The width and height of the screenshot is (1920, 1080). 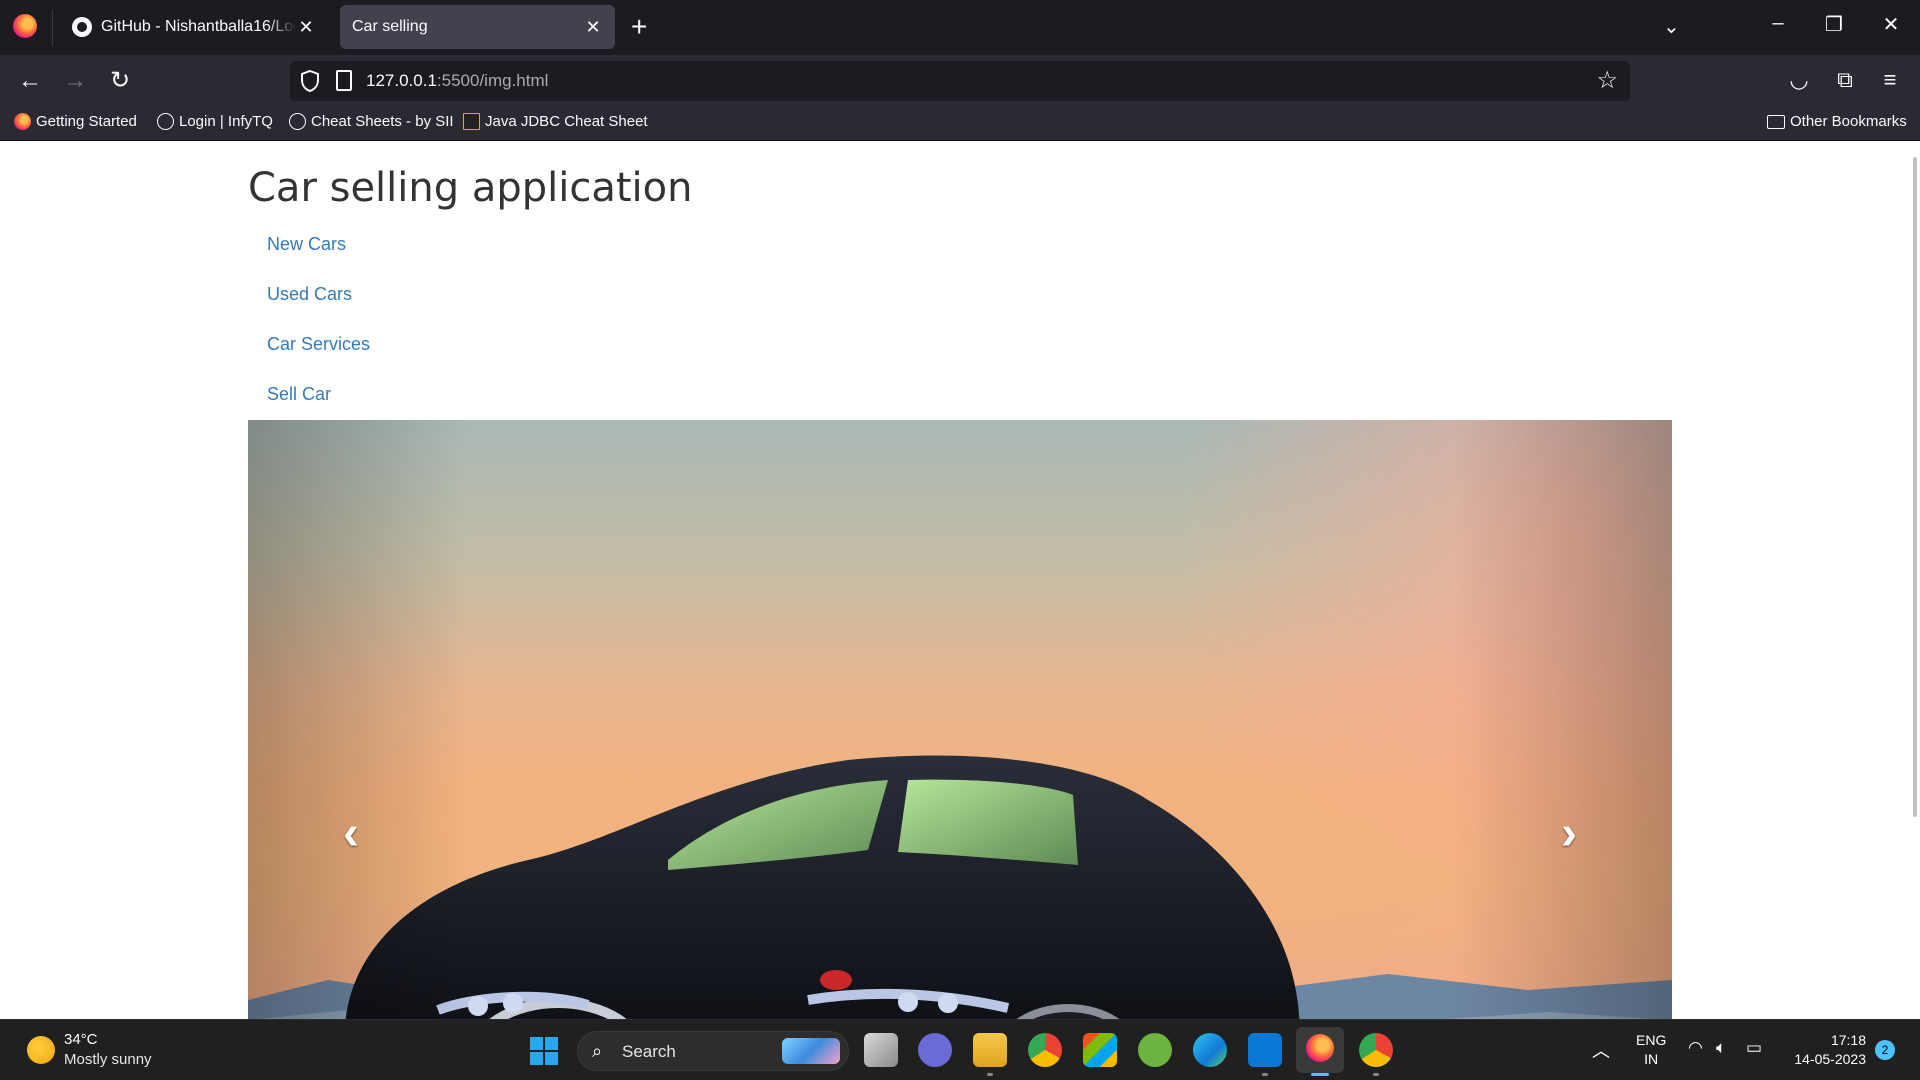 What do you see at coordinates (1695, 1048) in the screenshot?
I see `wifi-icon: ◠` at bounding box center [1695, 1048].